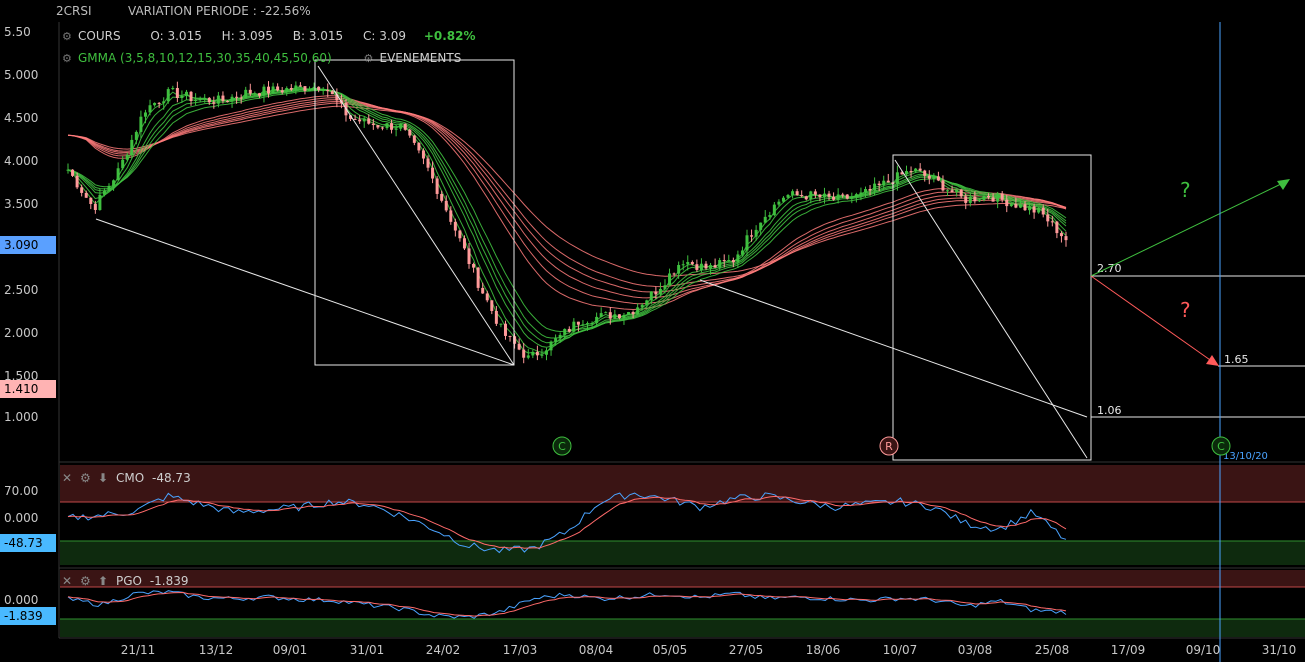 The image size is (1305, 662). Describe the element at coordinates (21, 204) in the screenshot. I see `y-tick: 3.500` at that location.